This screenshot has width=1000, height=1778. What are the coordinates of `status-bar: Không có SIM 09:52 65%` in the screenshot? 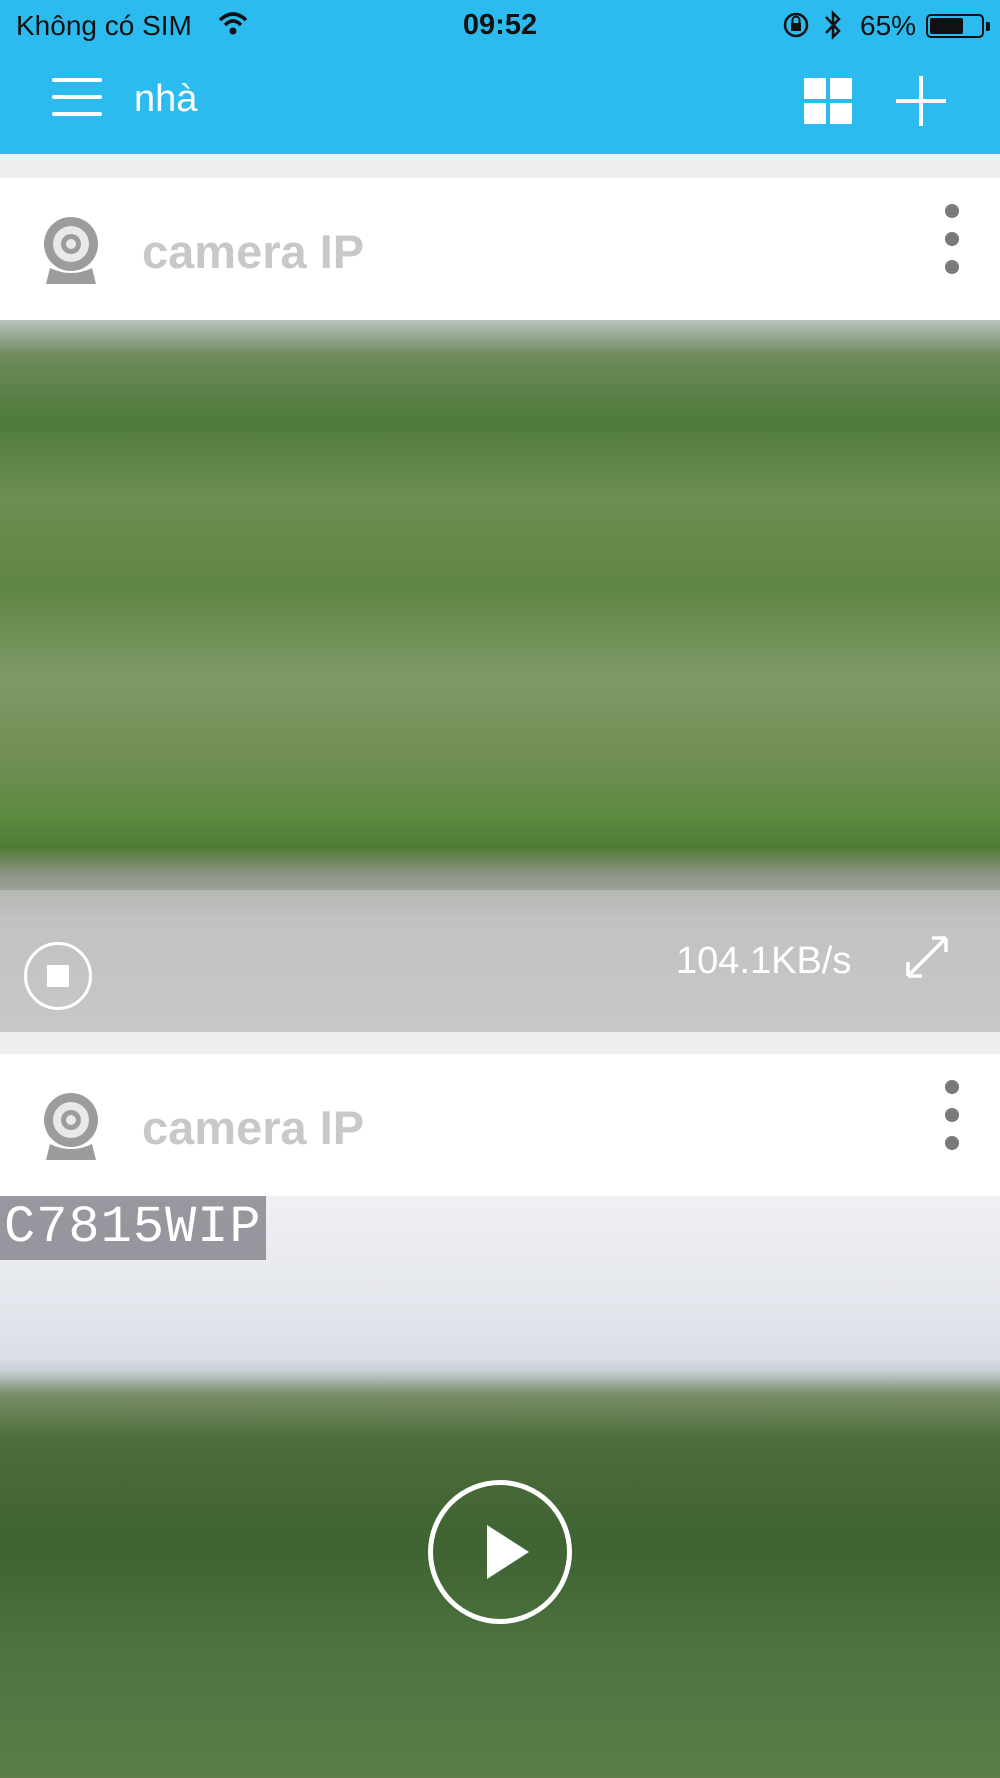 It's located at (500, 26).